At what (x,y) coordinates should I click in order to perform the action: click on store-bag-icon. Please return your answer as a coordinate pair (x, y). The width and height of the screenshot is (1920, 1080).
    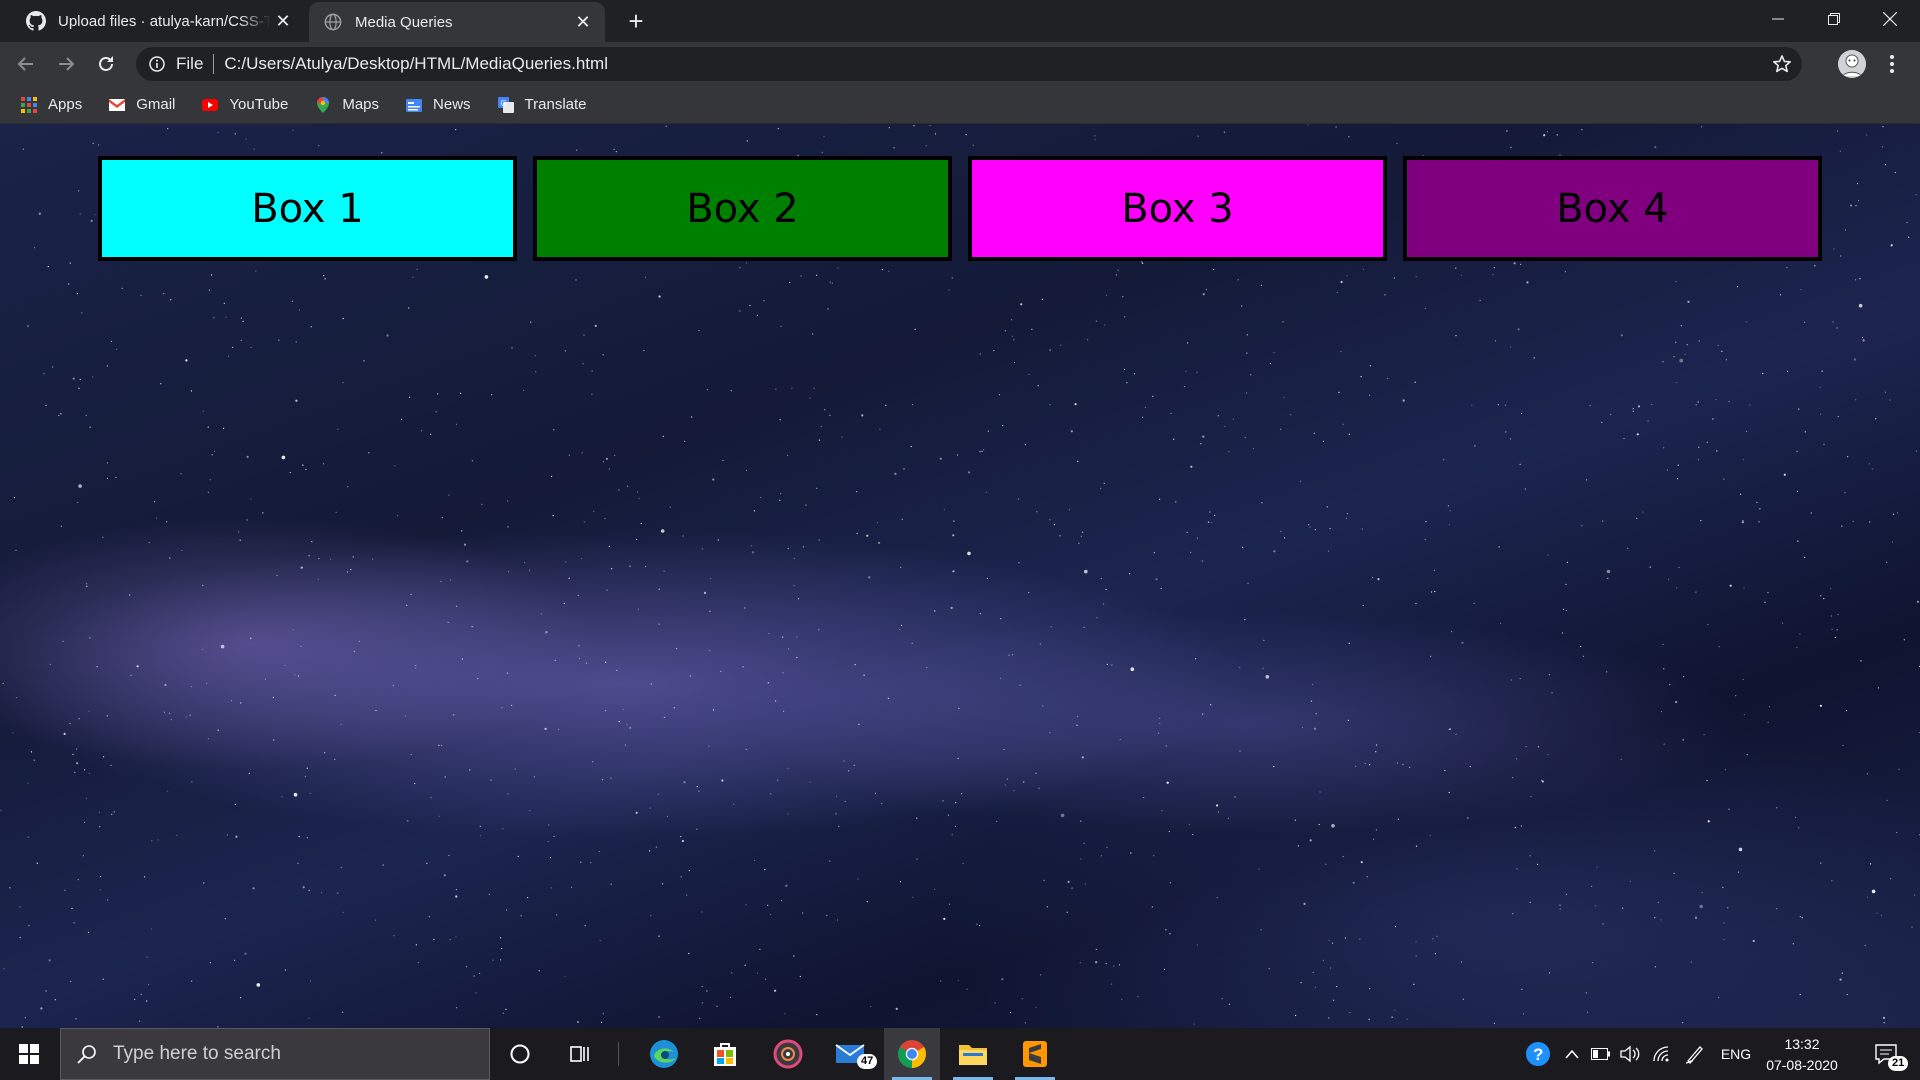
    Looking at the image, I should click on (725, 1054).